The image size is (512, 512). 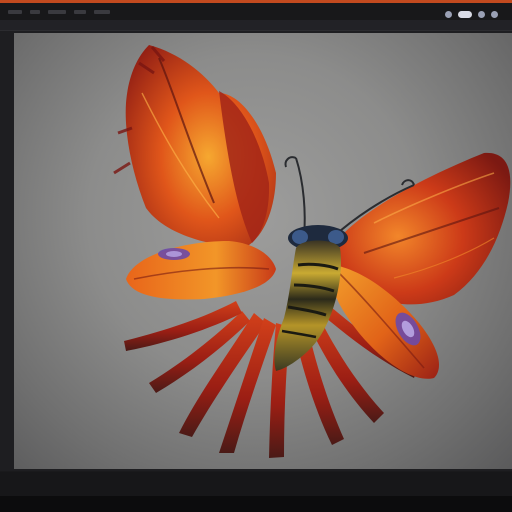 I want to click on toolbar, so click(x=256, y=25).